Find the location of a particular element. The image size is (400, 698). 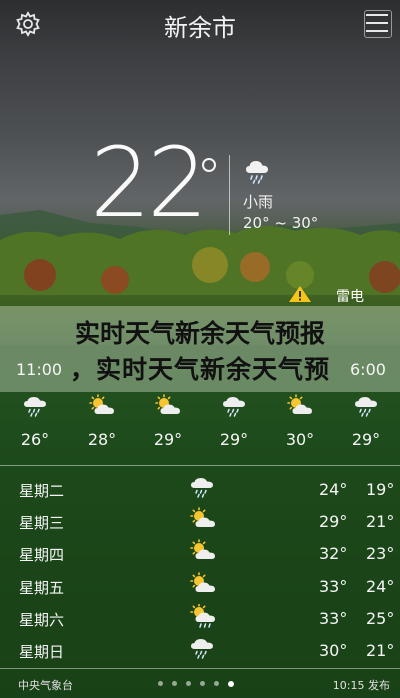

daily-row: 星期日 30° 21° is located at coordinates (200, 650).